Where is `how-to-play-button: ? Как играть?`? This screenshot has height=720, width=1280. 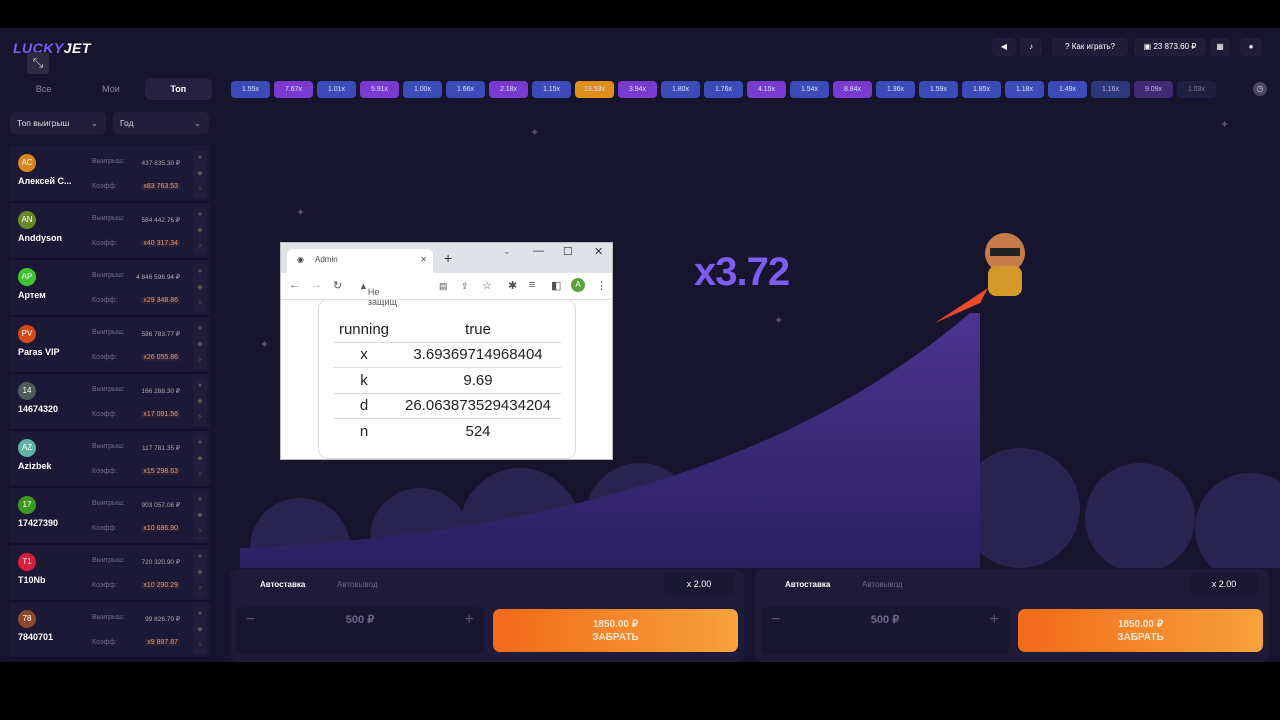
how-to-play-button: ? Как играть? is located at coordinates (1090, 47).